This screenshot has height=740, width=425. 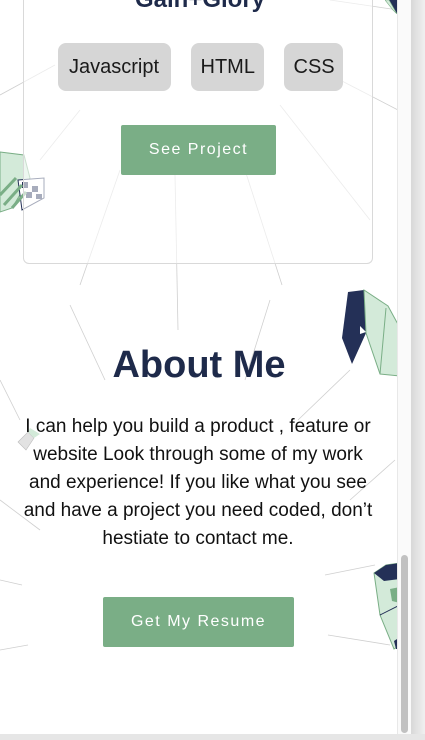 I want to click on vertical-scrollbar, so click(x=404, y=370).